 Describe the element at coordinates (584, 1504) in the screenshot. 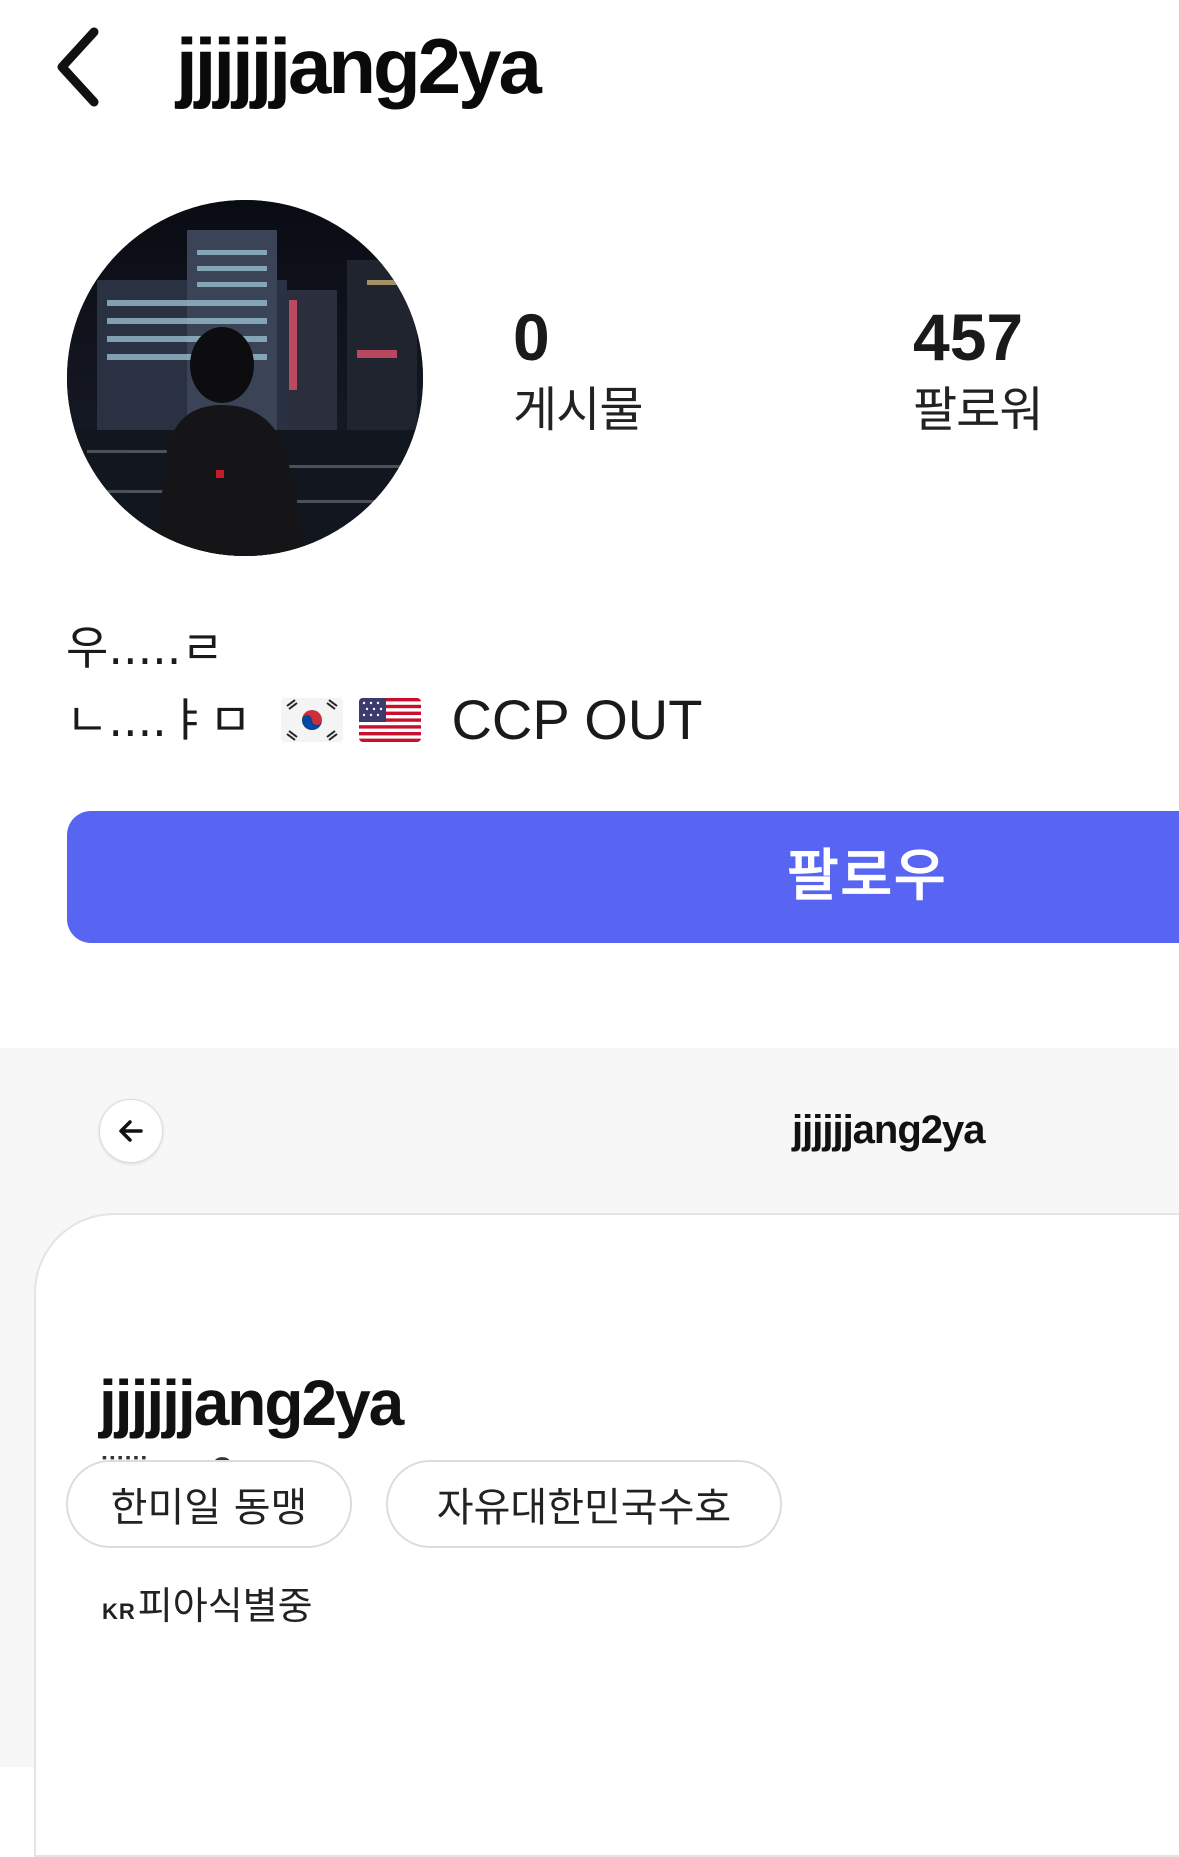

I see `interest-tag: 자유대한민국수호` at that location.